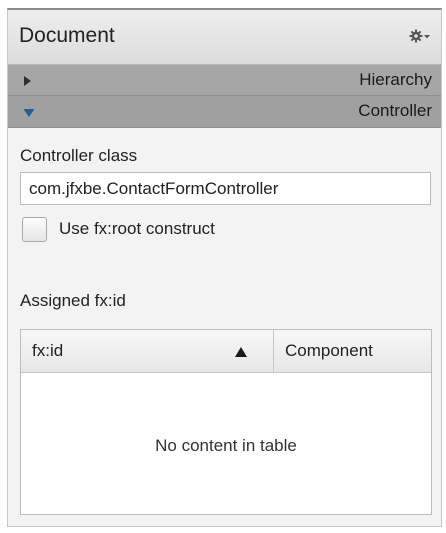 Image resolution: width=446 pixels, height=533 pixels. Describe the element at coordinates (329, 350) in the screenshot. I see `column-header-component-label: Component` at that location.